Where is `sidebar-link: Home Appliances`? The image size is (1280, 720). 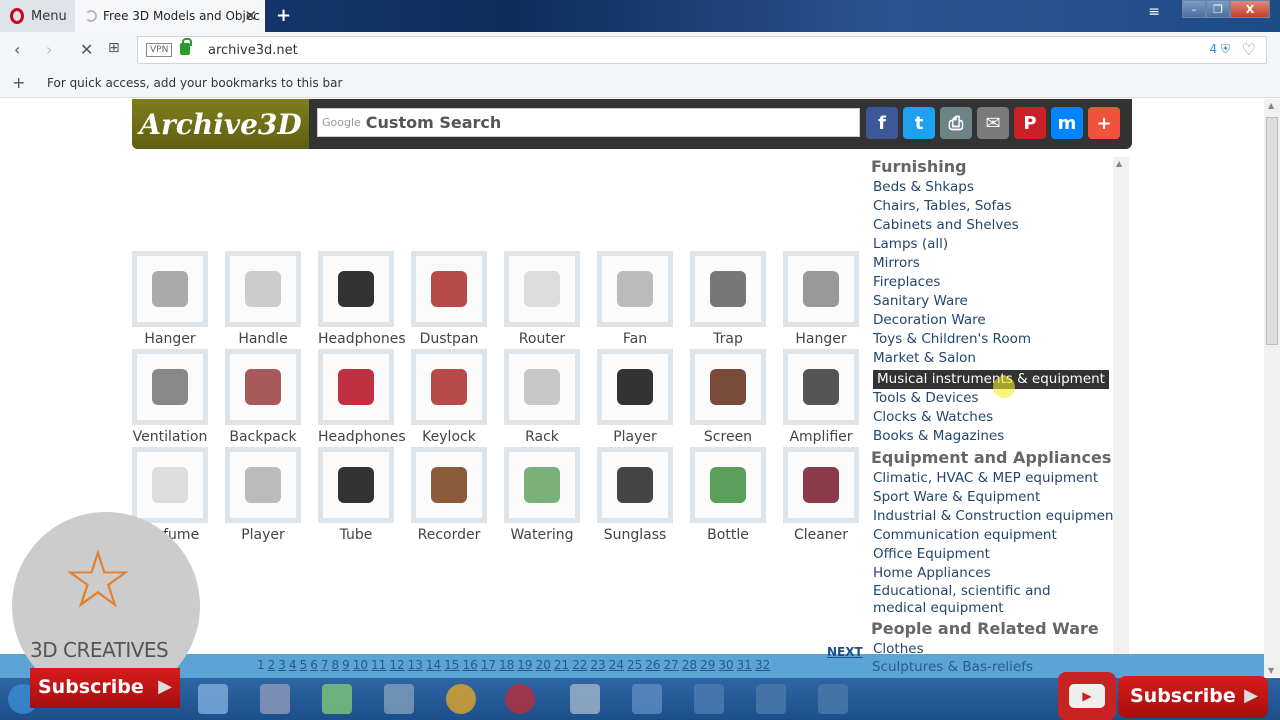
sidebar-link: Home Appliances is located at coordinates (1000, 573).